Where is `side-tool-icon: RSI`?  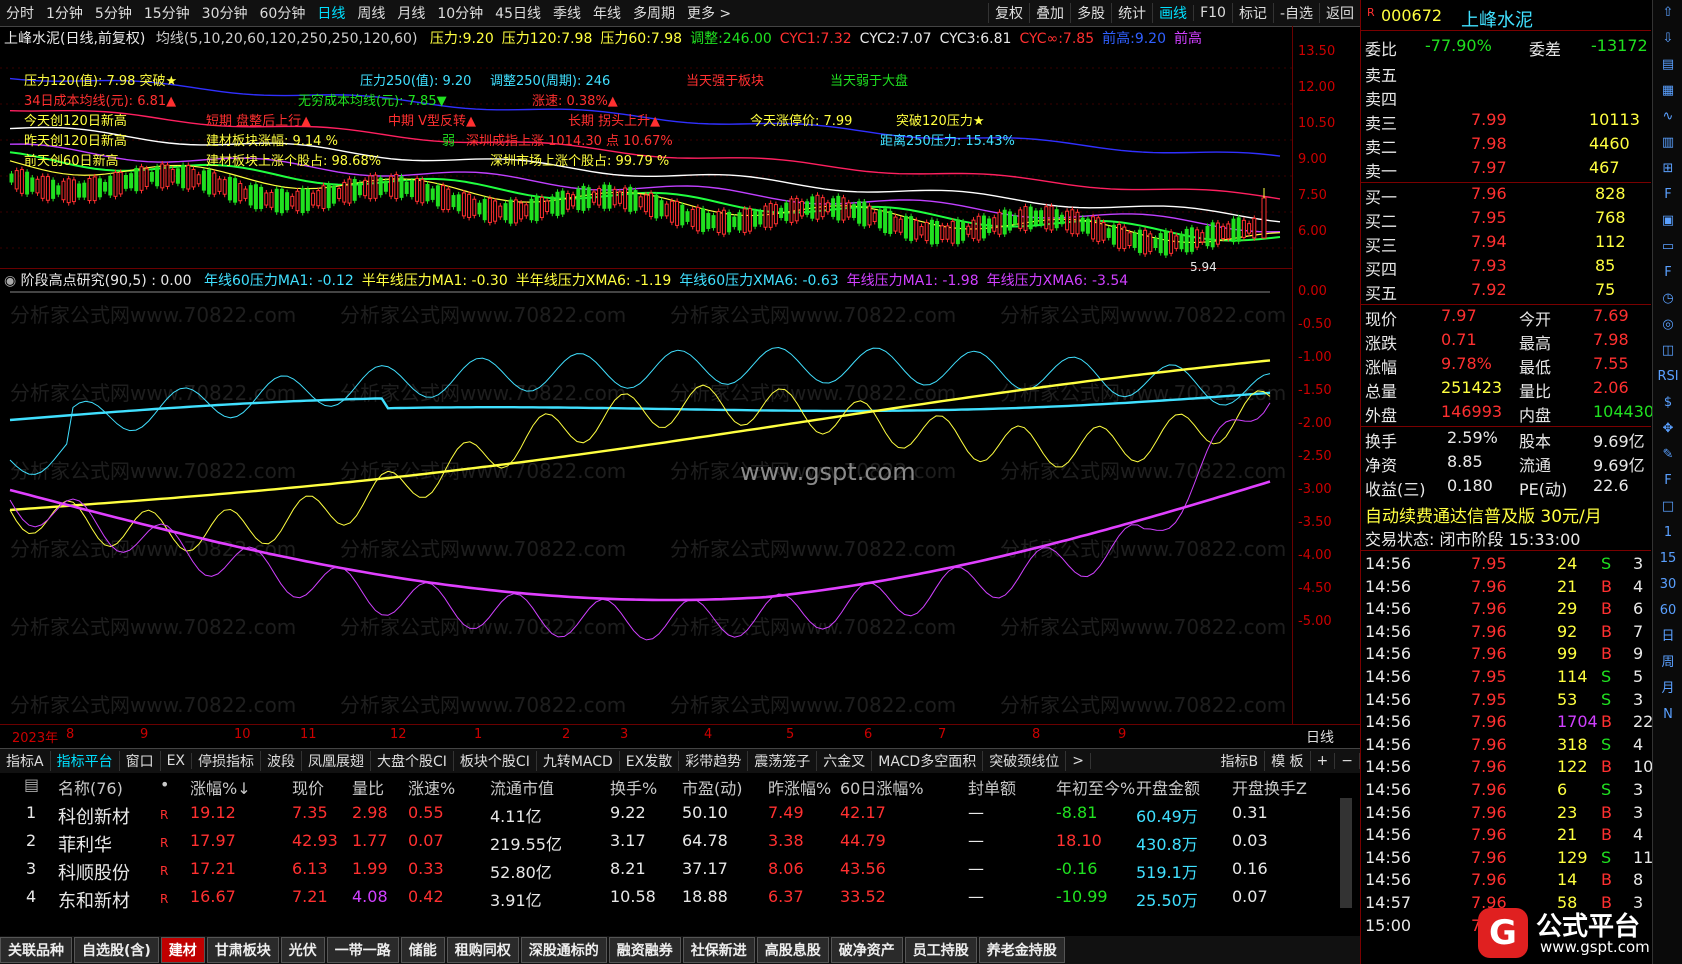 side-tool-icon: RSI is located at coordinates (1667, 377).